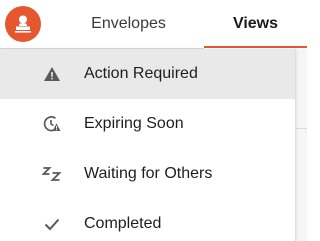 The width and height of the screenshot is (320, 241). Describe the element at coordinates (255, 47) in the screenshot. I see `selected-tab-indicator` at that location.